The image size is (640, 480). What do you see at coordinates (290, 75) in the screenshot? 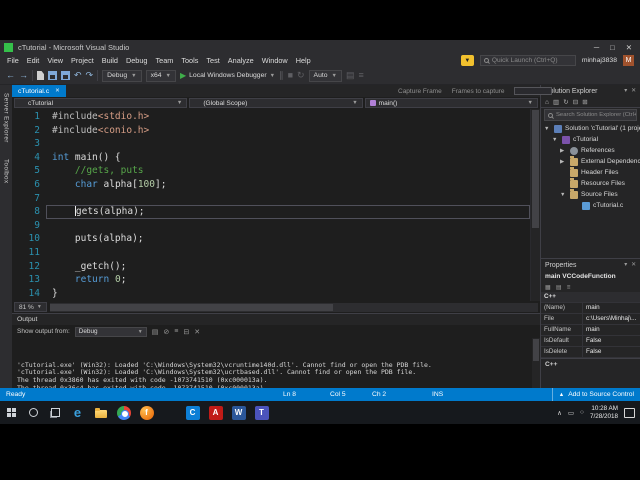
I see `debug-control-icon: ■` at bounding box center [290, 75].